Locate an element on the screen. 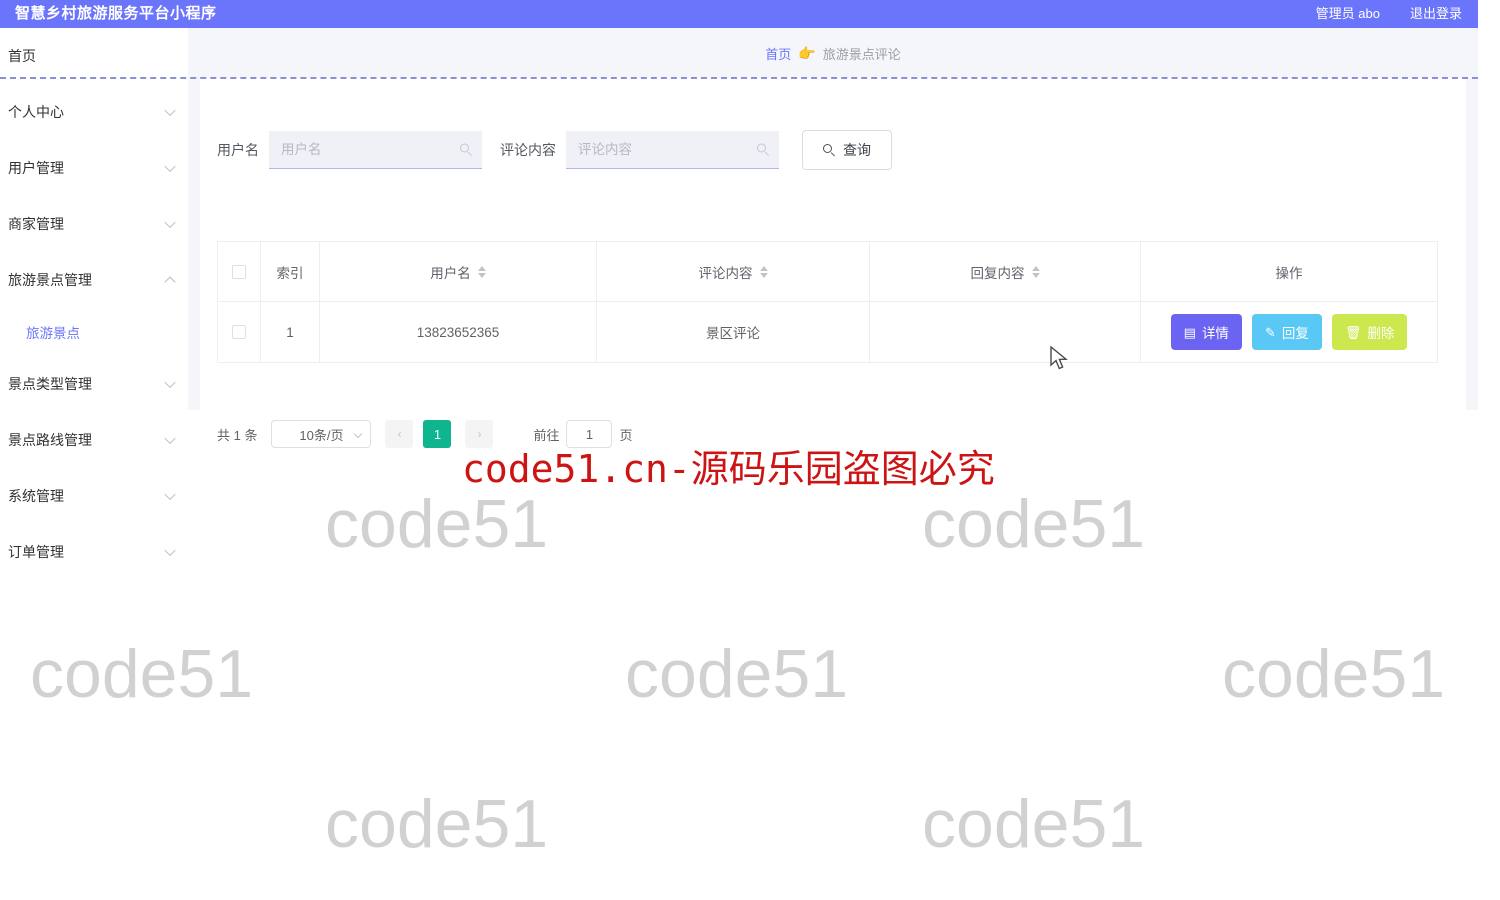 The height and width of the screenshot is (900, 1500). cell-actions: ▤ 详情 ✎ 回复 🗑 删除 is located at coordinates (1289, 332).